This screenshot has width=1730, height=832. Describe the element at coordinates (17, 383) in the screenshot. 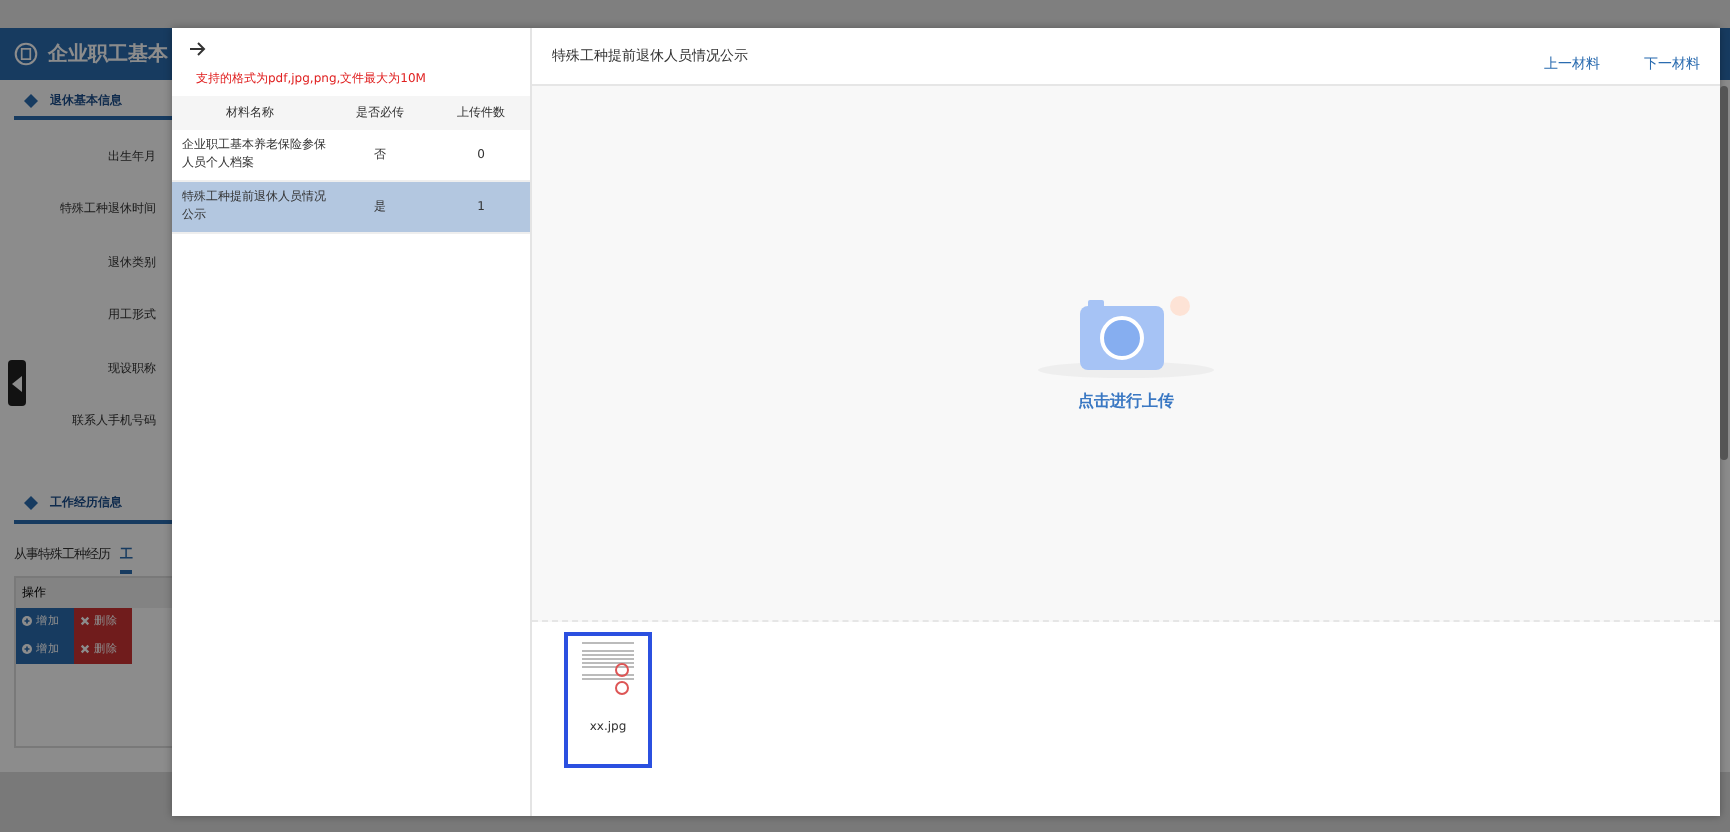

I see `collapse-handle` at that location.